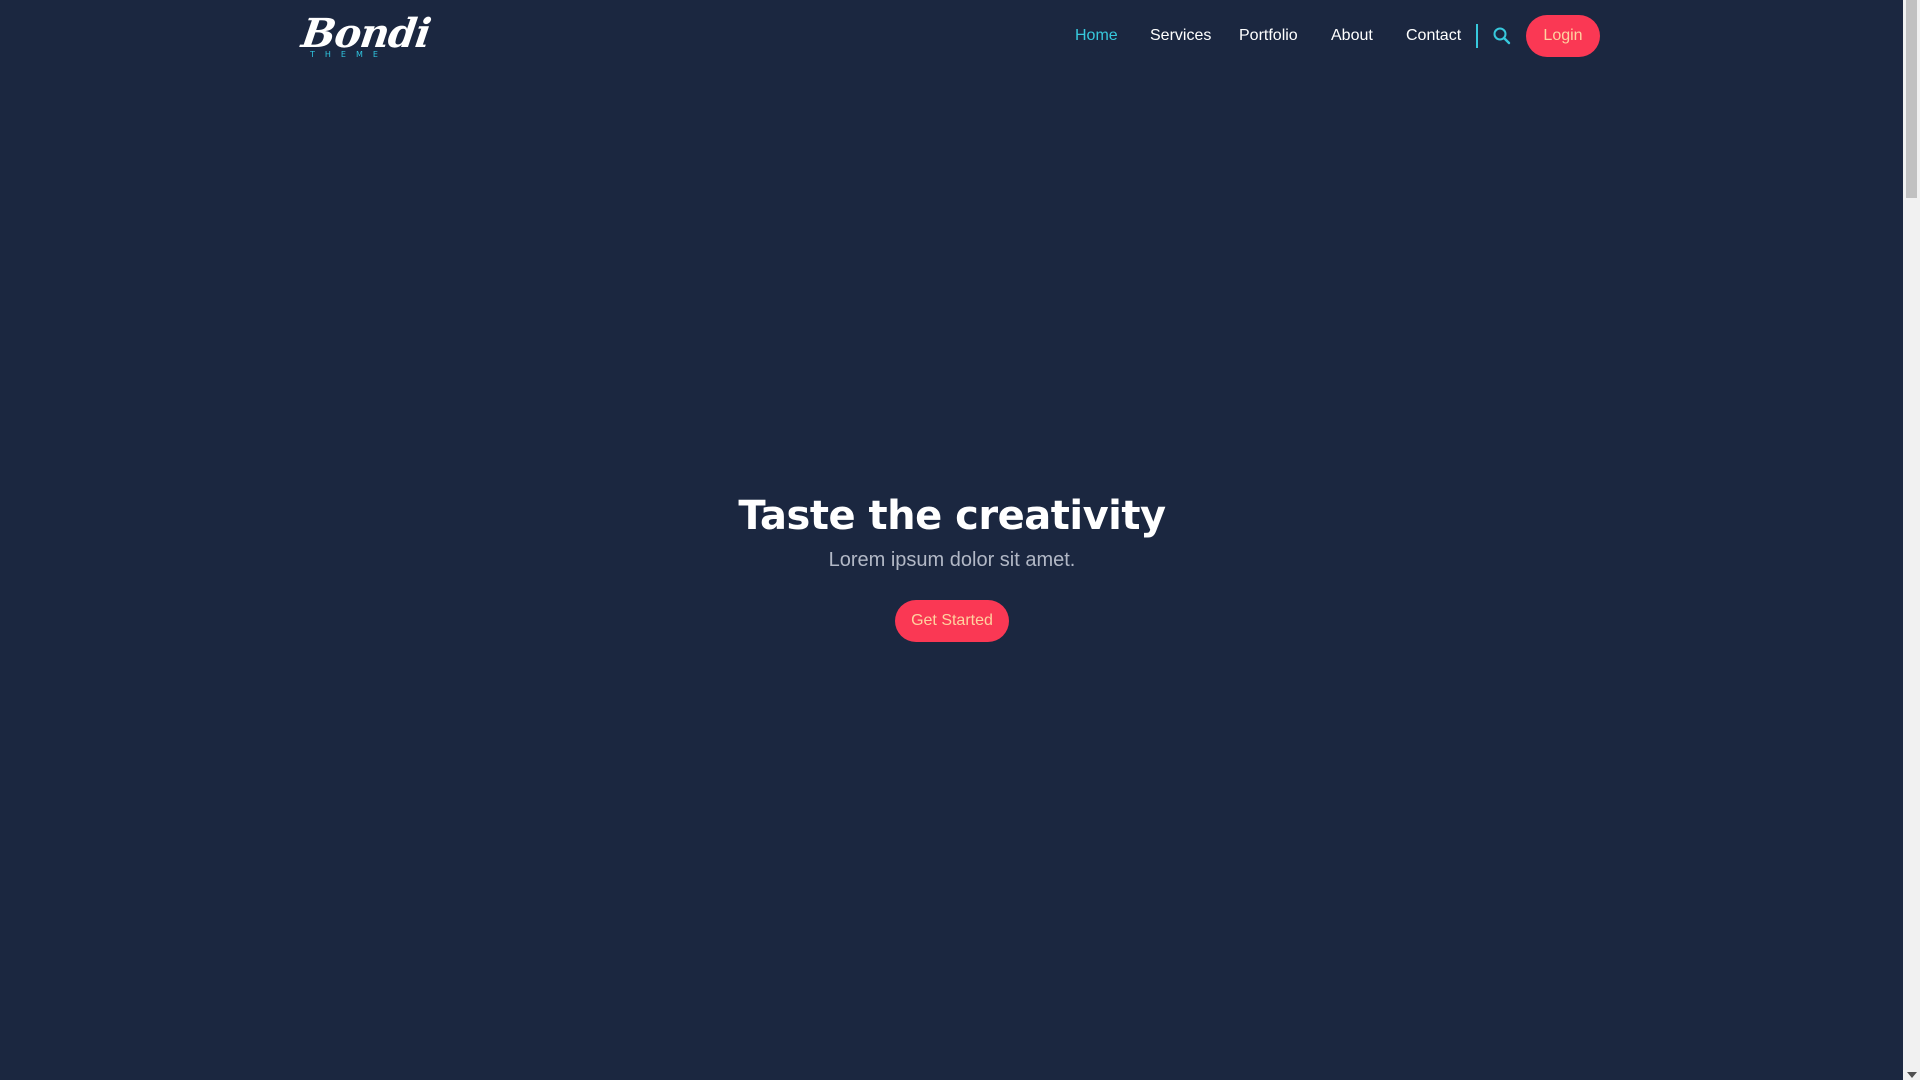 This screenshot has height=1080, width=1920. I want to click on vertical-scrollbar, so click(1911, 540).